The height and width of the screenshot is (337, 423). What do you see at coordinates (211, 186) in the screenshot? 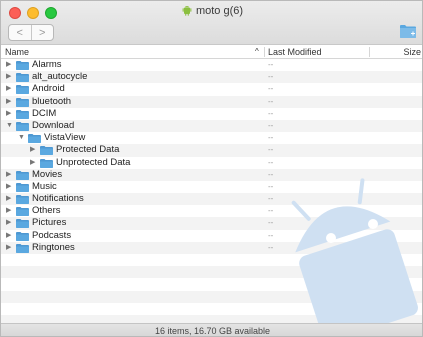
I see `file-row: ▶ Music --` at bounding box center [211, 186].